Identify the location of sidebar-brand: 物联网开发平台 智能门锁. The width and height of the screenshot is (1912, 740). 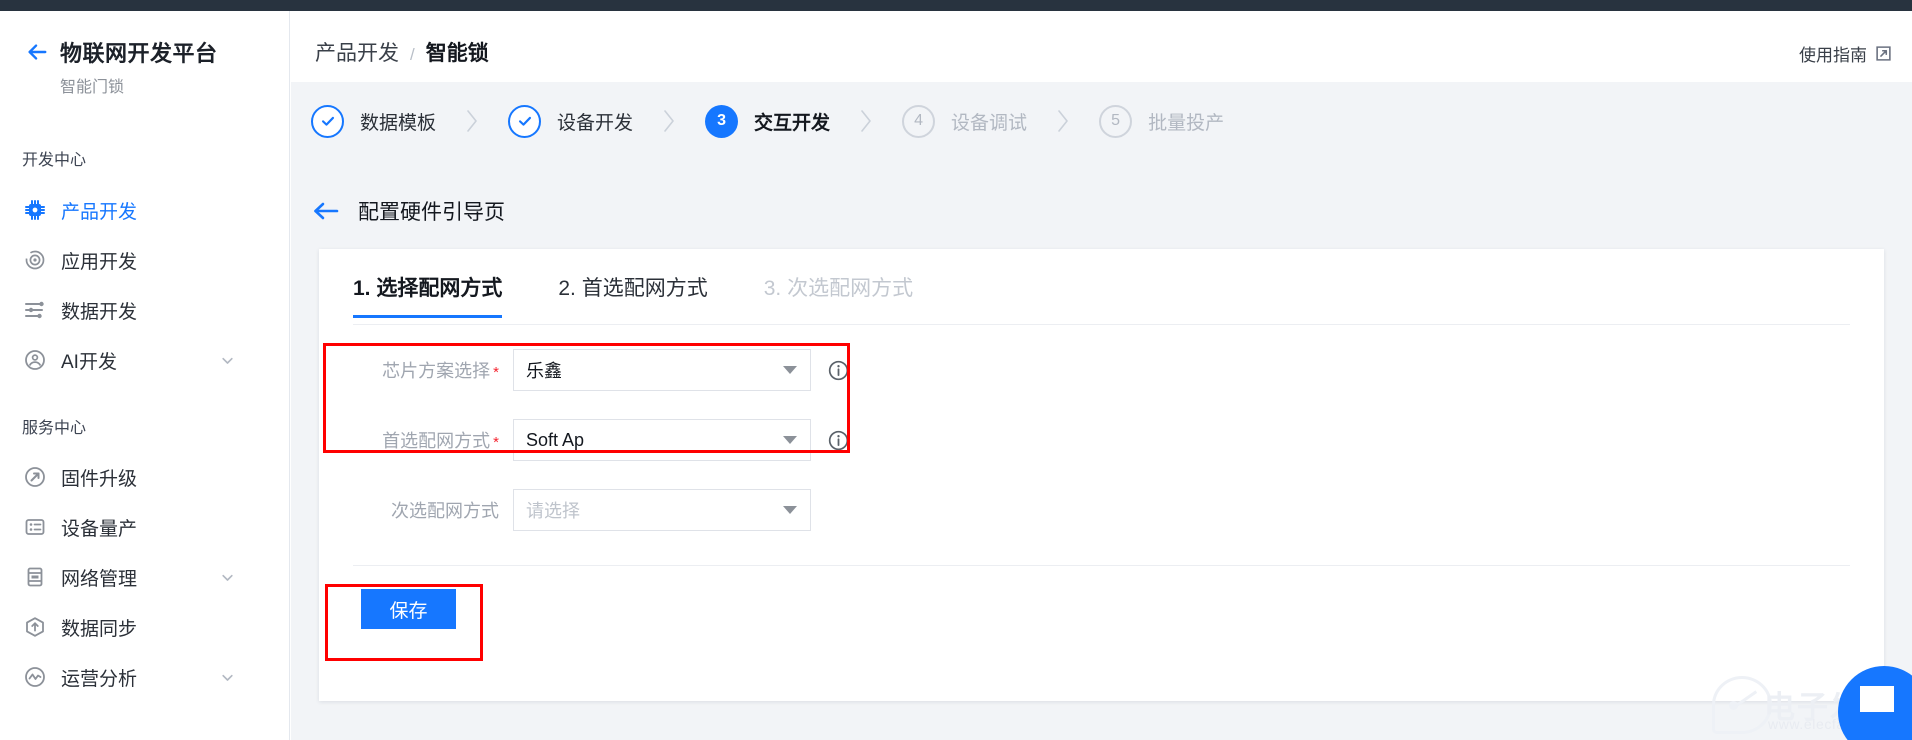
(151, 66).